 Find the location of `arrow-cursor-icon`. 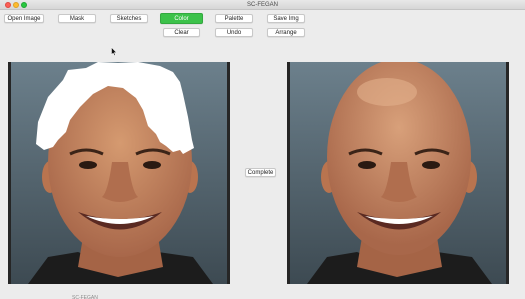

arrow-cursor-icon is located at coordinates (114, 51).